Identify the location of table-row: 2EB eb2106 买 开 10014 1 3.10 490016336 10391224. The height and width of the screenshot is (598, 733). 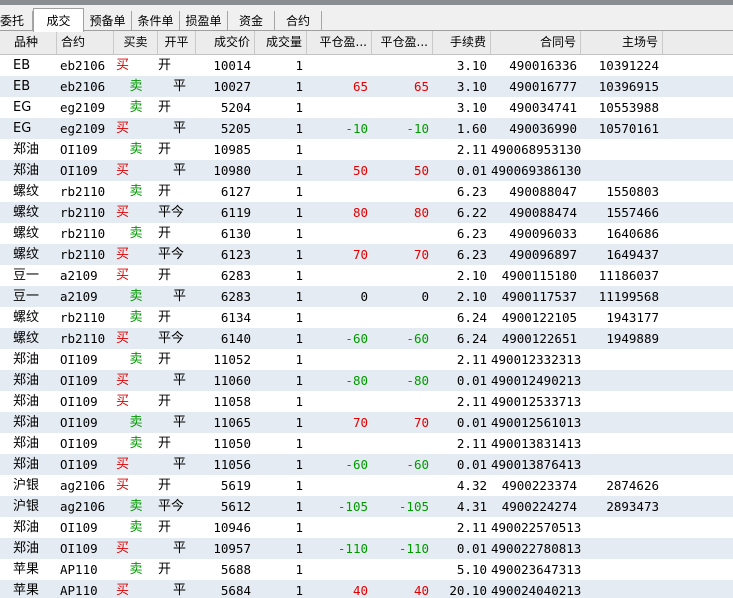
(366, 65).